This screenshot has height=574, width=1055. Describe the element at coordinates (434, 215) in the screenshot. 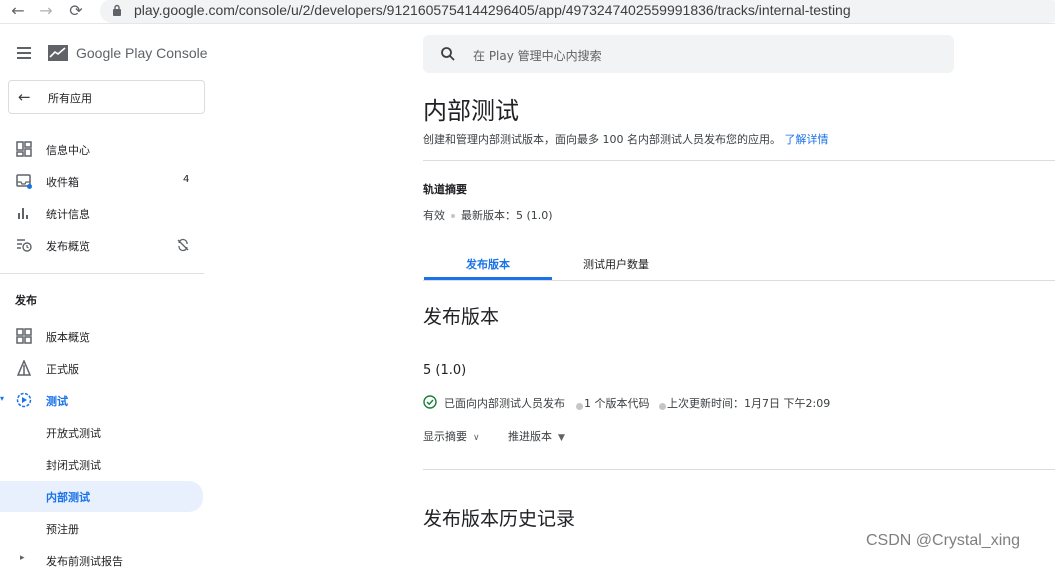

I see `track-status: 有效` at that location.